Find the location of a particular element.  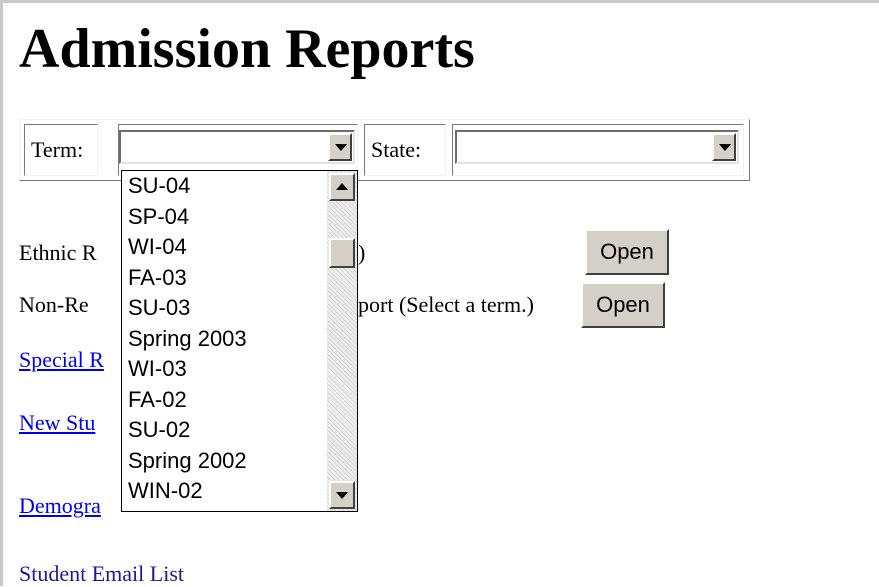

demographic-report-link: Demogra is located at coordinates (60, 506).